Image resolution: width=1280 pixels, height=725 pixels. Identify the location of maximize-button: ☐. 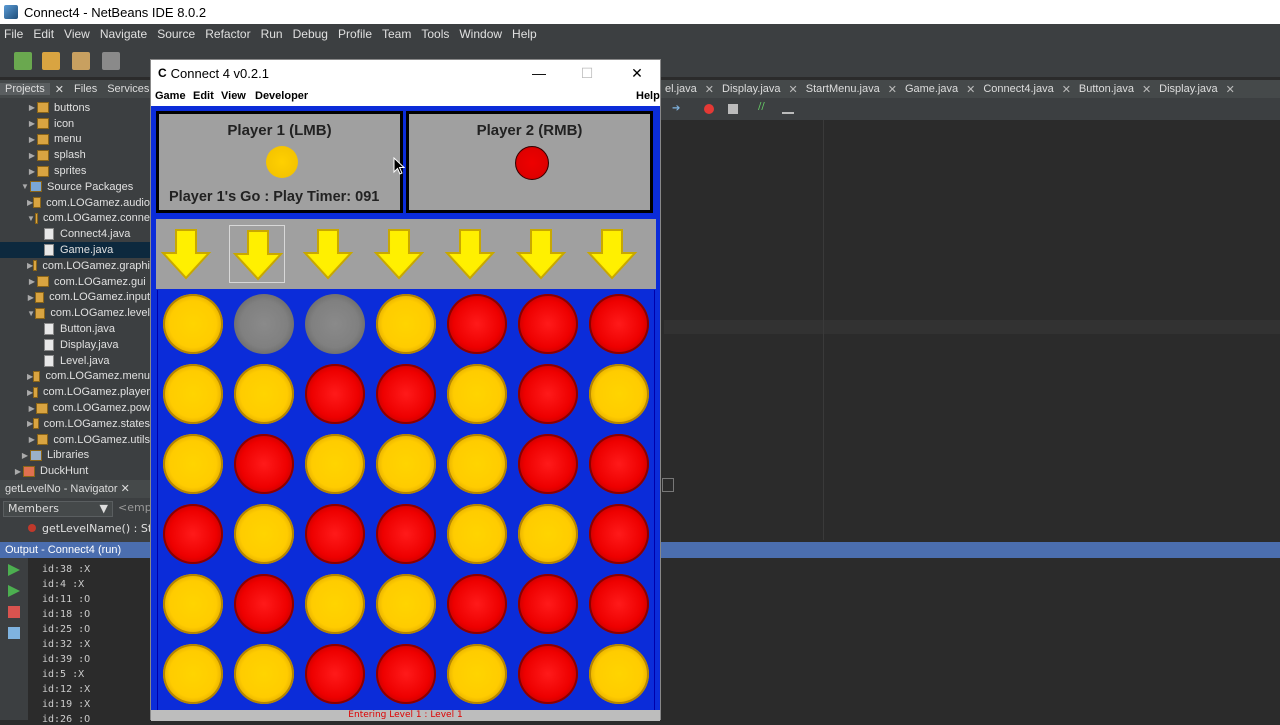
(587, 73).